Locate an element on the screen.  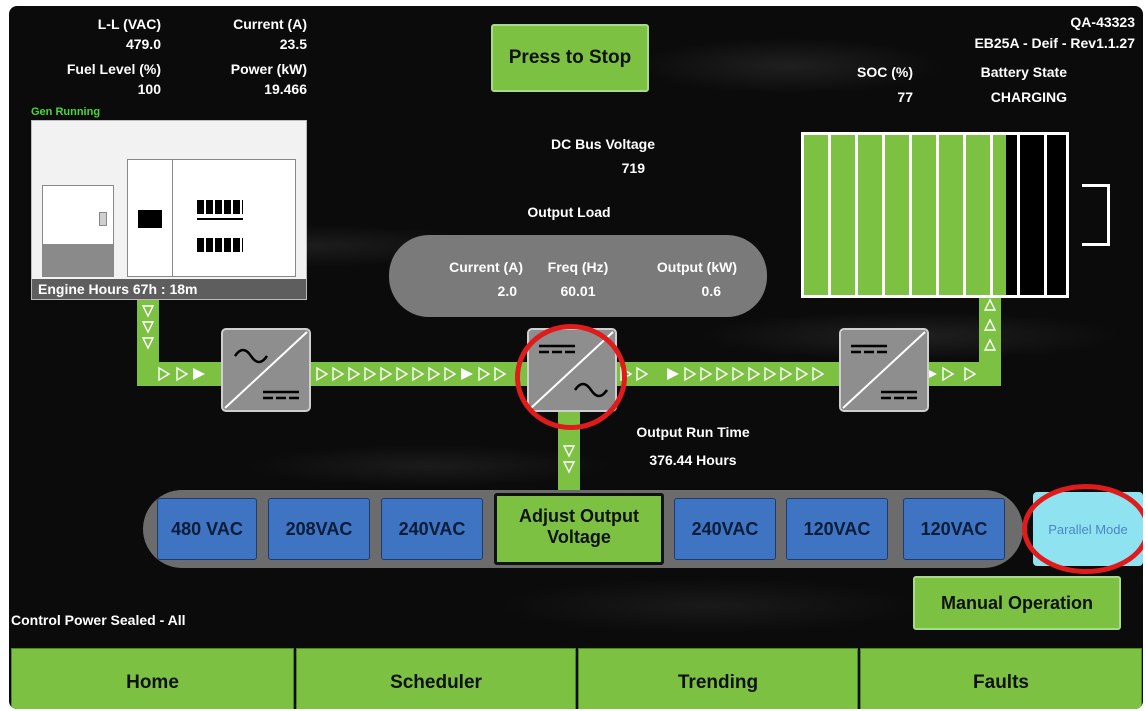
voltage-120-button: 120VAC is located at coordinates (837, 529).